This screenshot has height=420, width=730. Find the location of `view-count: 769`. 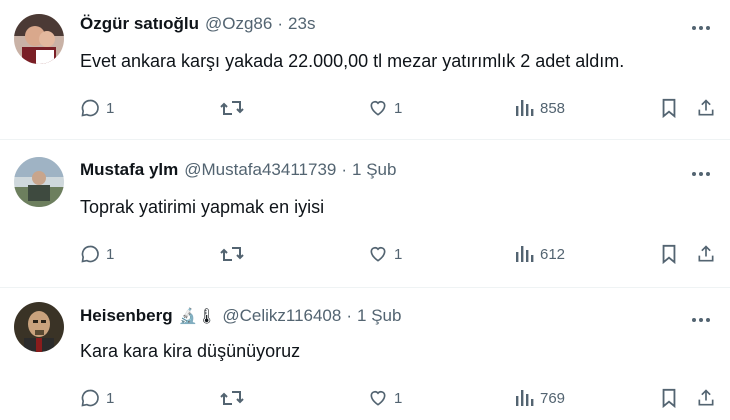

view-count: 769 is located at coordinates (553, 398).